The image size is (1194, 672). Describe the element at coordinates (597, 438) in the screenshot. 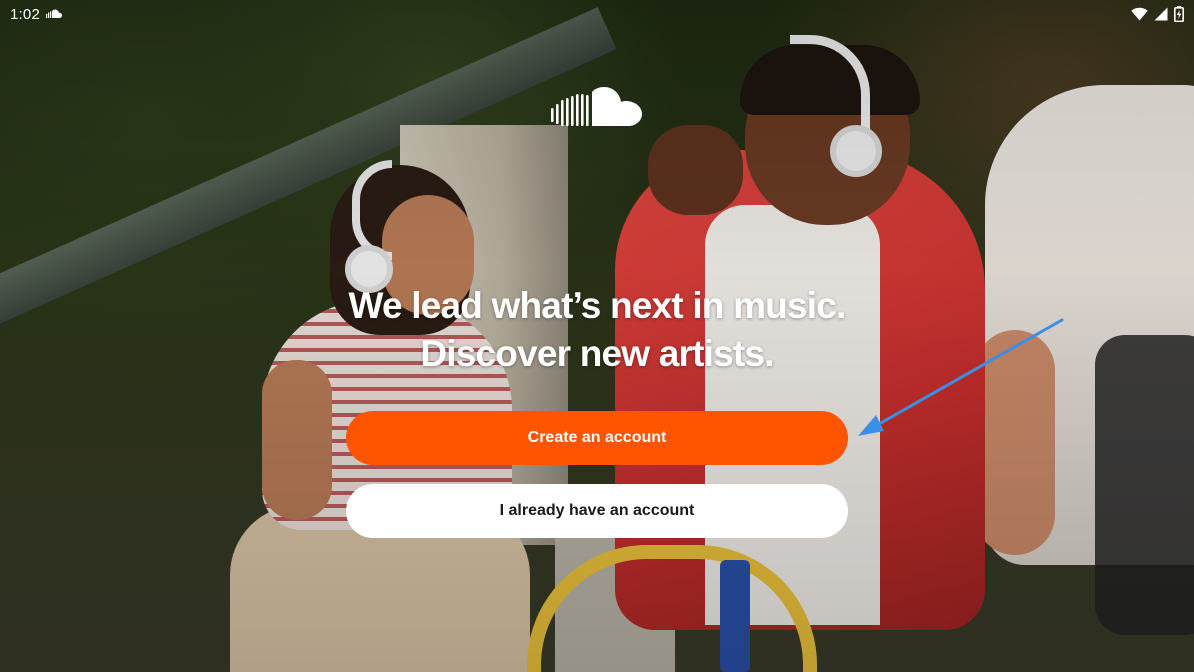

I see `create-account-button: Create an account` at that location.